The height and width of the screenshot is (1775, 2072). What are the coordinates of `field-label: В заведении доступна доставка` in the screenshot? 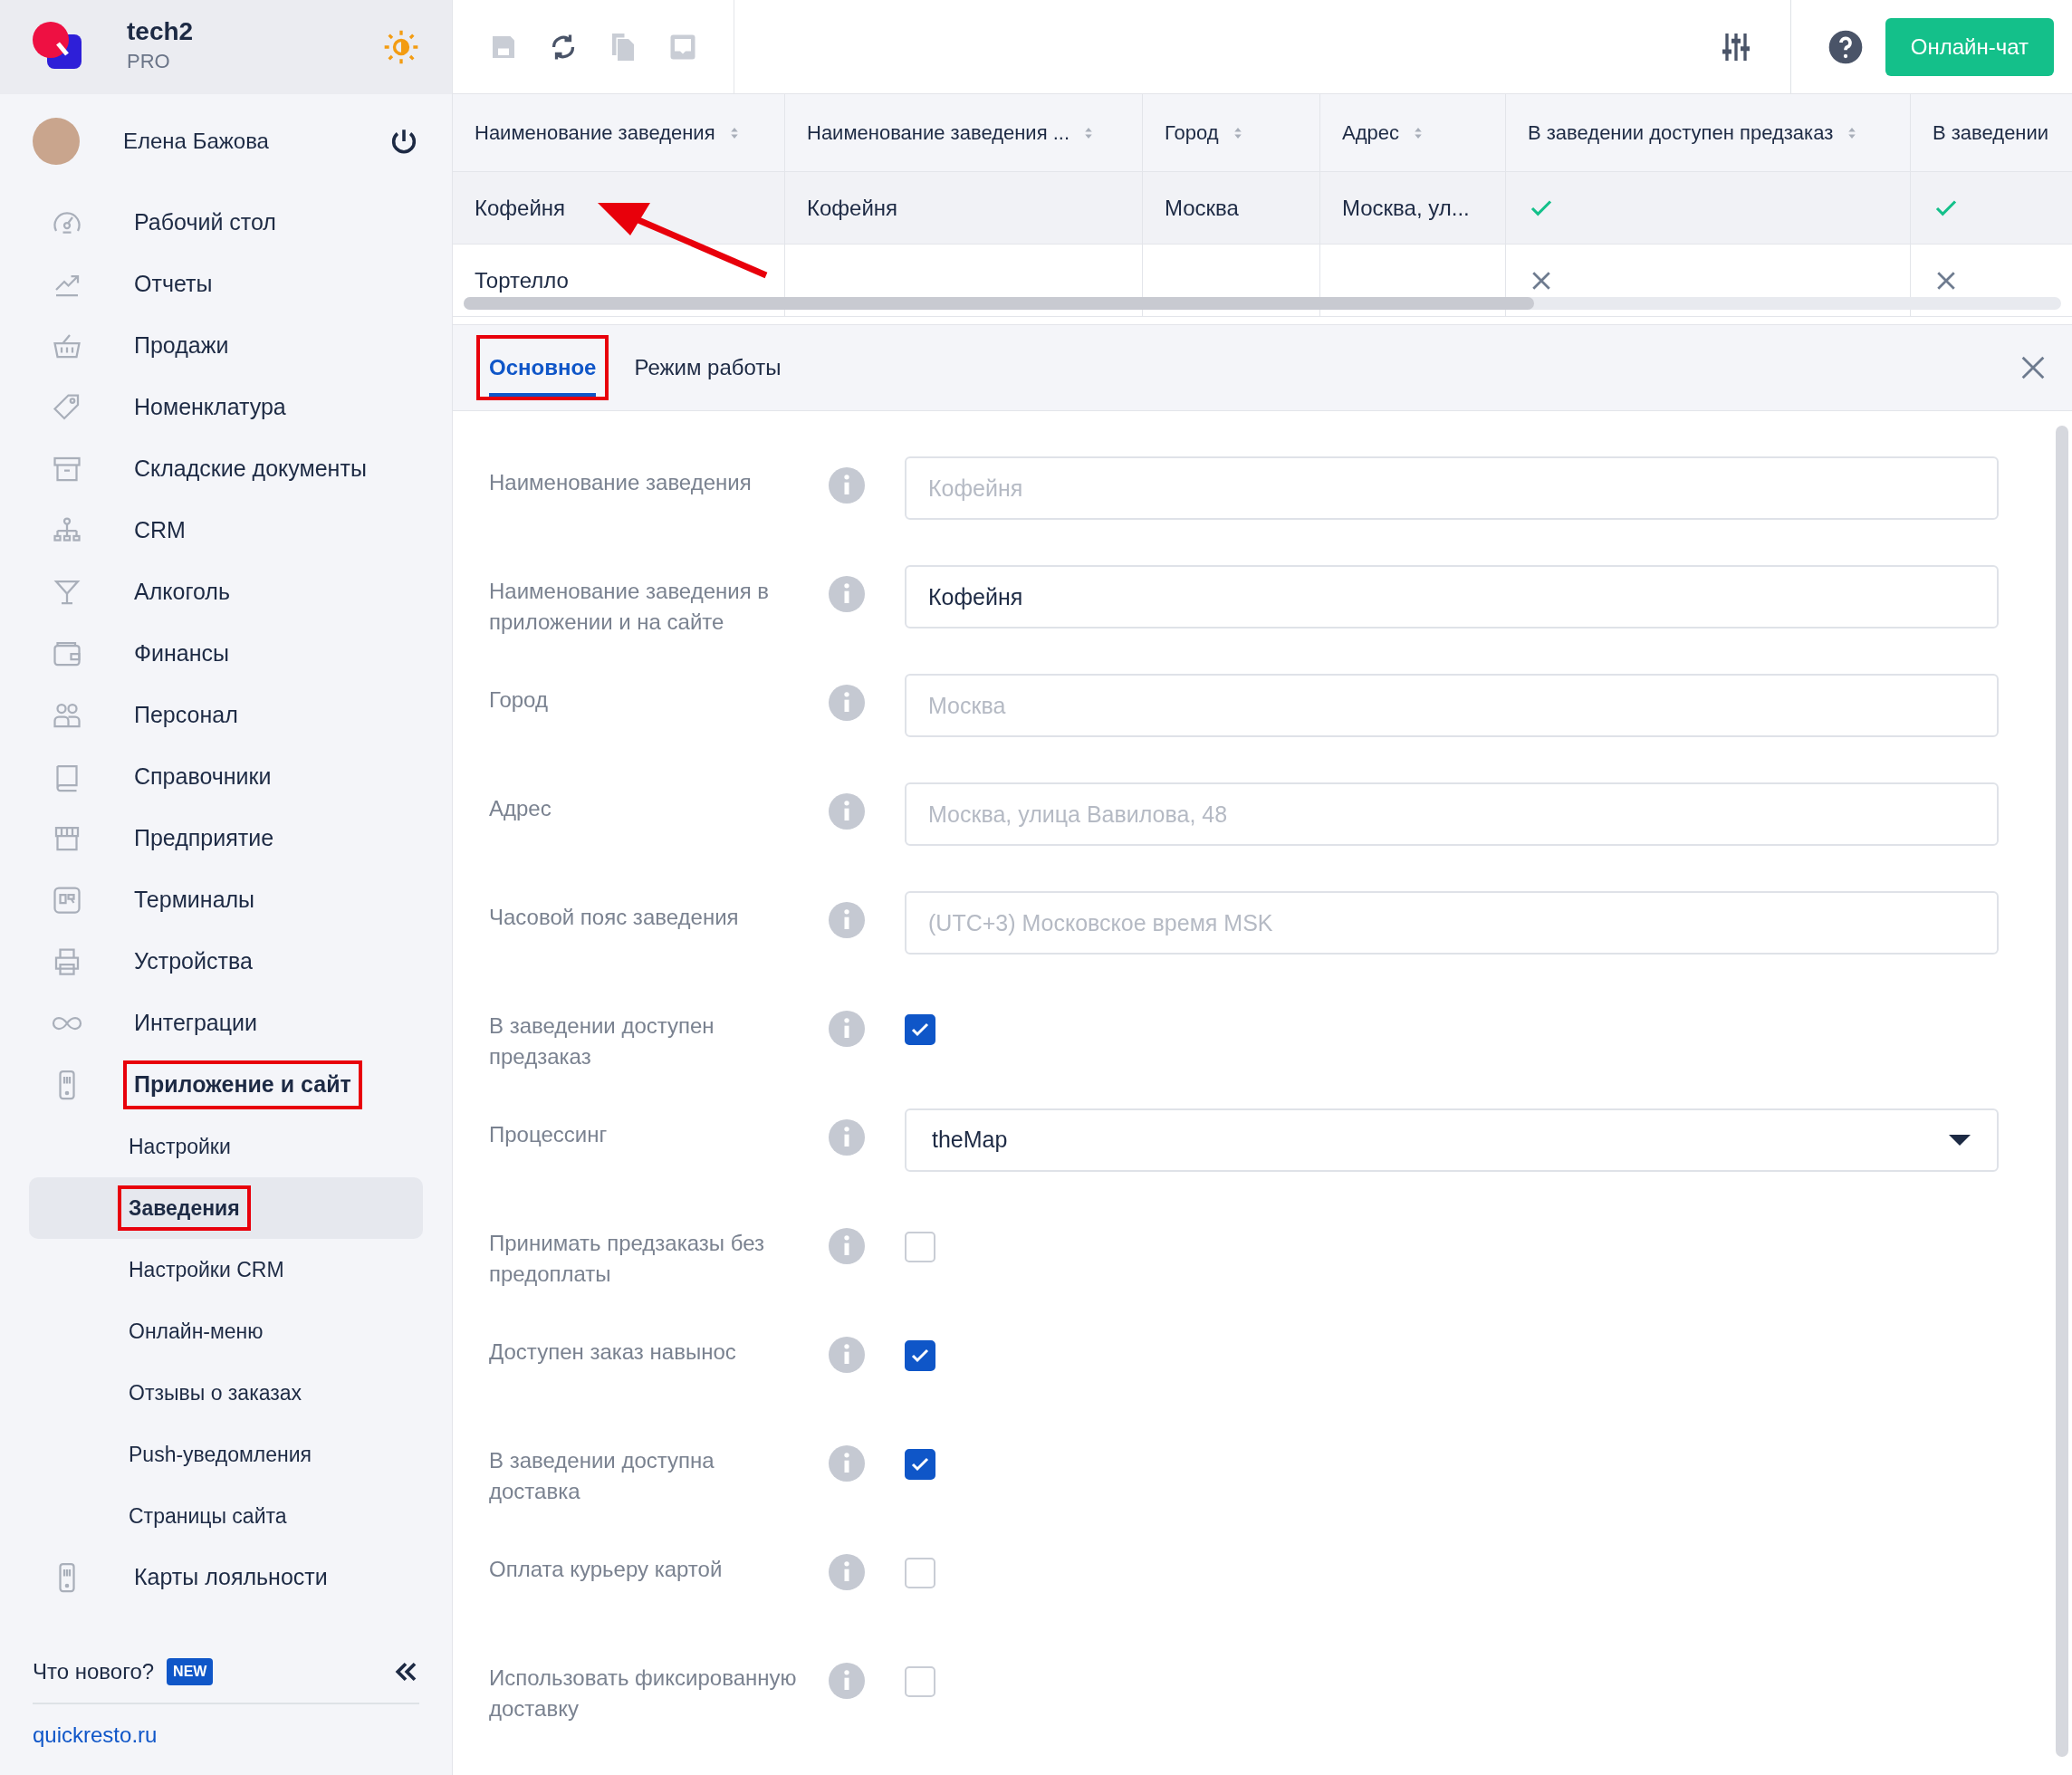 It's located at (602, 1476).